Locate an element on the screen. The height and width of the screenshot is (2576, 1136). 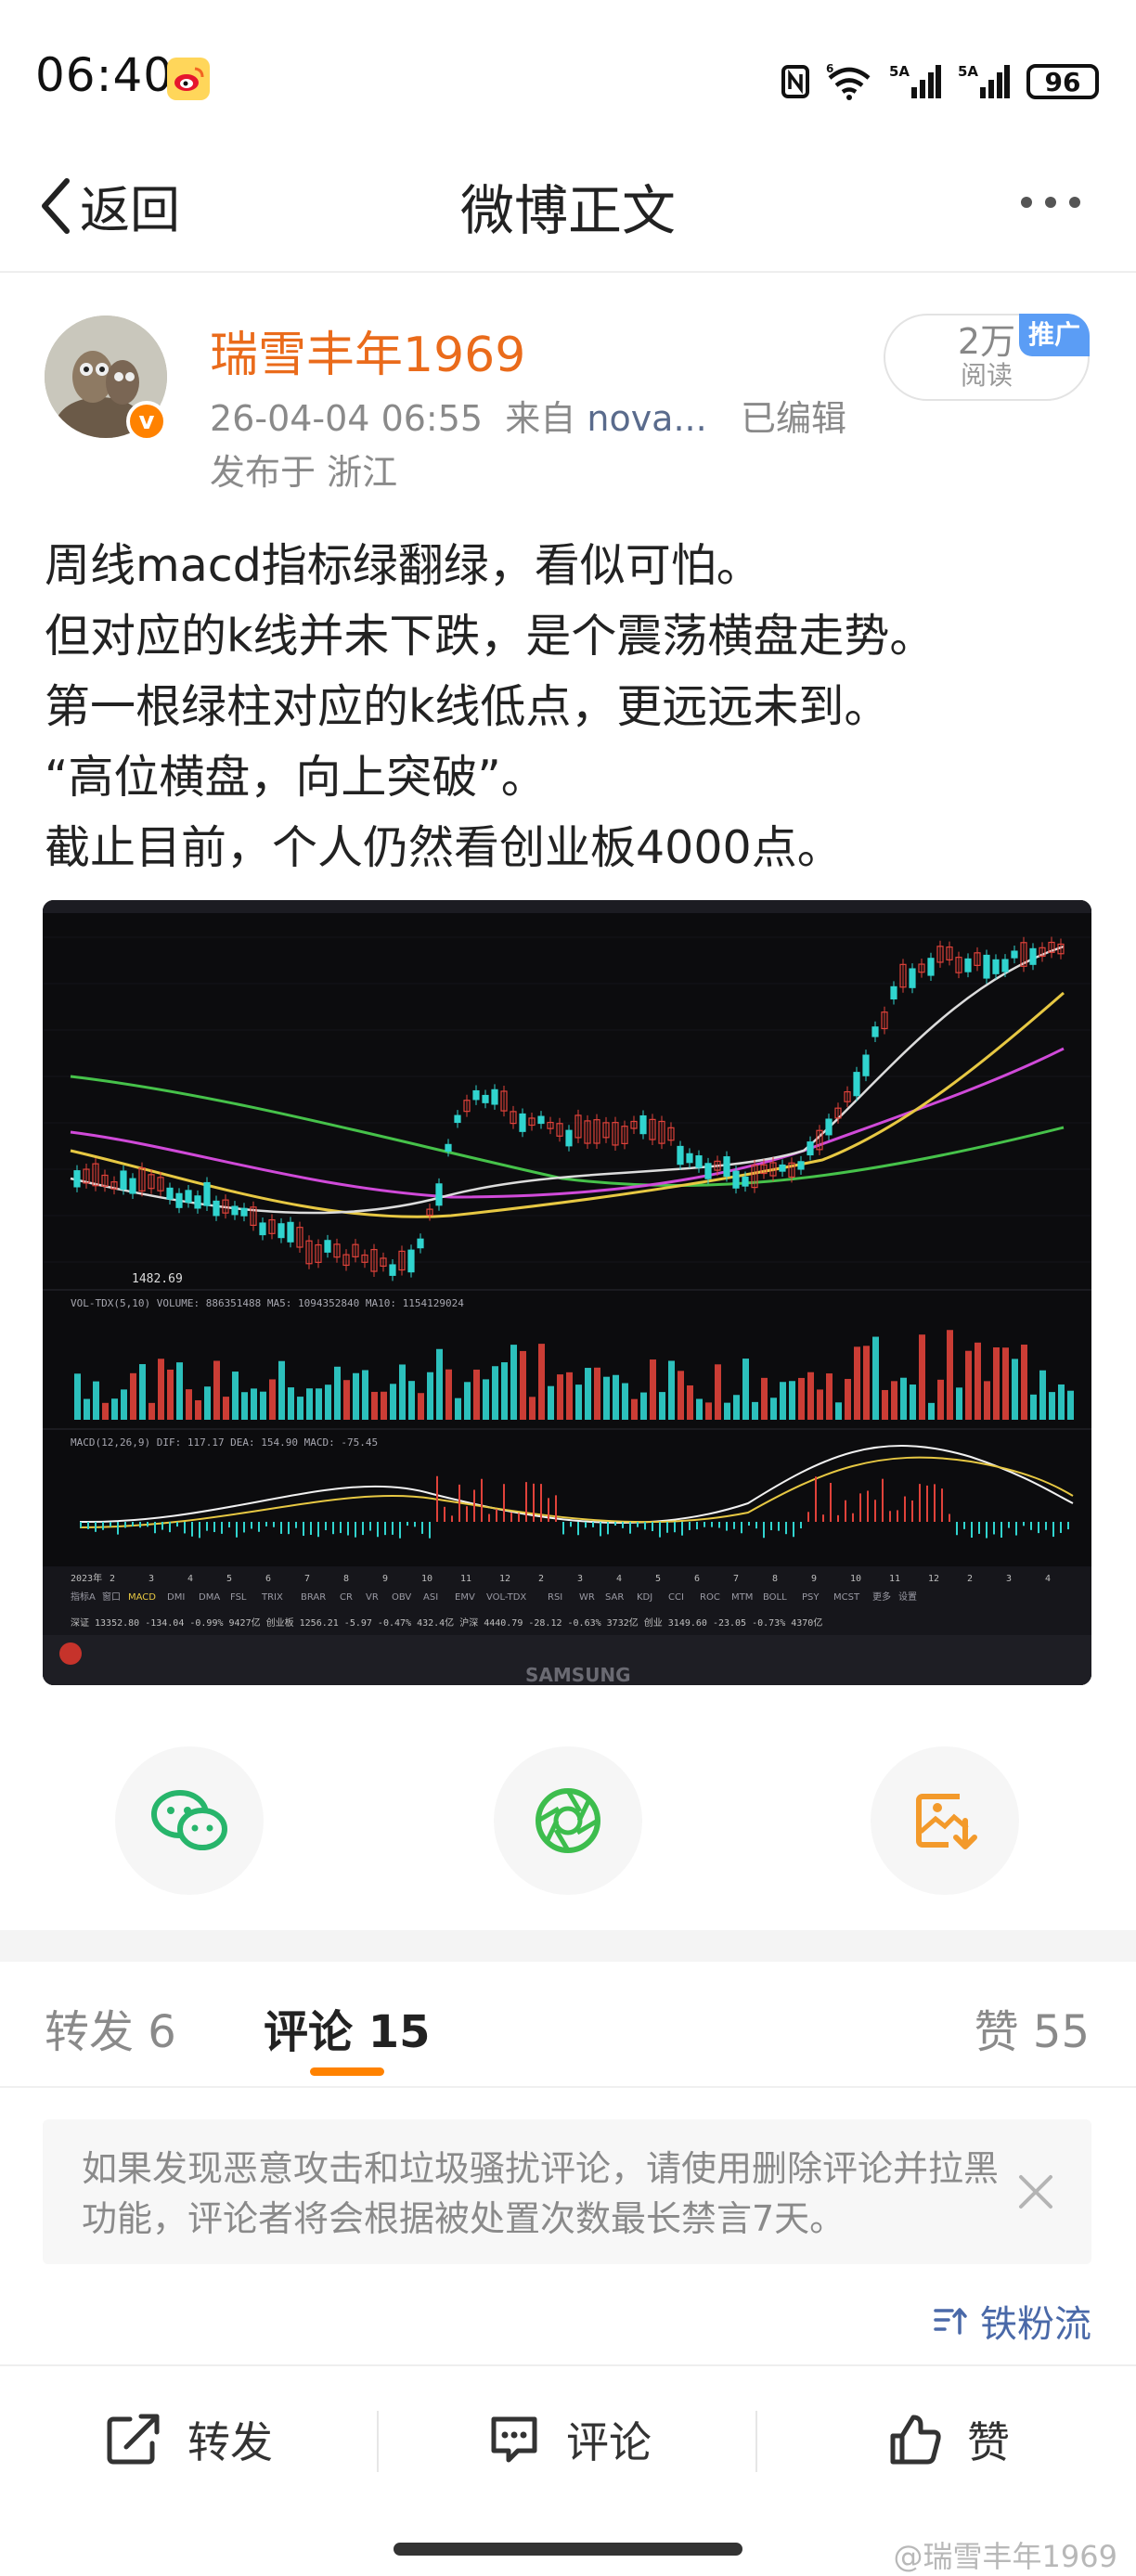
back-button: 返回 is located at coordinates (108, 205).